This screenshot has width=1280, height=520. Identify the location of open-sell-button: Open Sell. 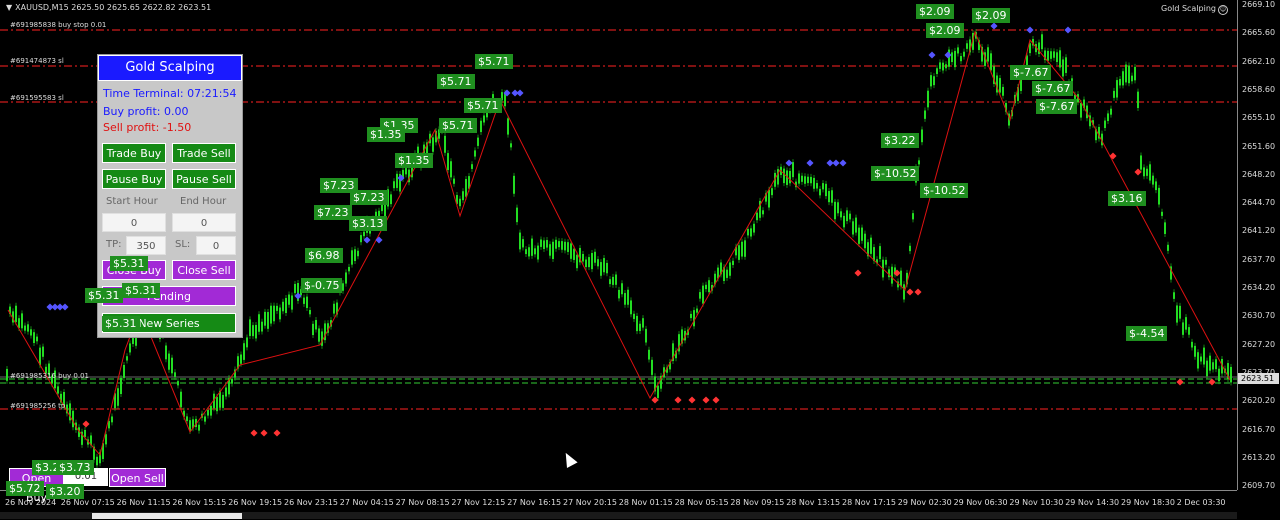
(137, 477).